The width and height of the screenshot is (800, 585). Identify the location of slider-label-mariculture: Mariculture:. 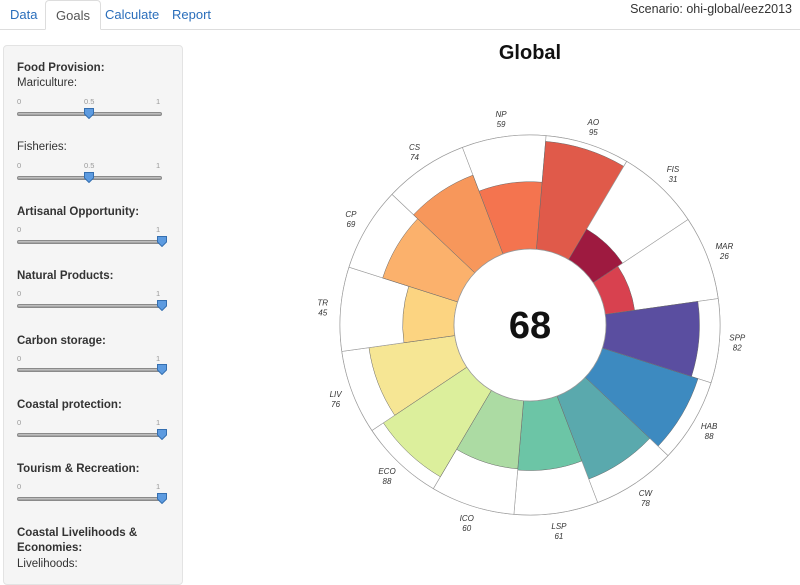
(47, 83).